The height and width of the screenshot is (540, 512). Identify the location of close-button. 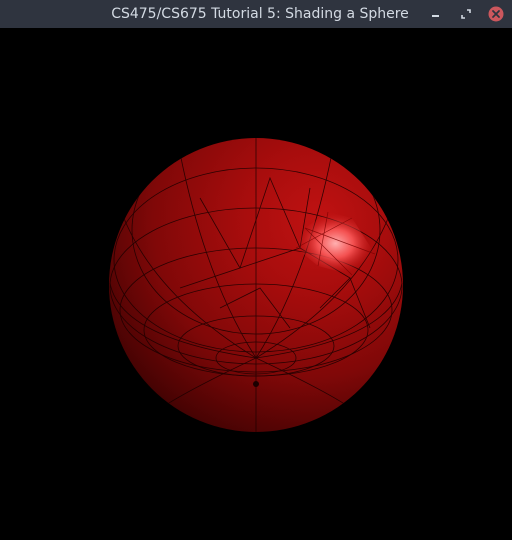
(496, 14).